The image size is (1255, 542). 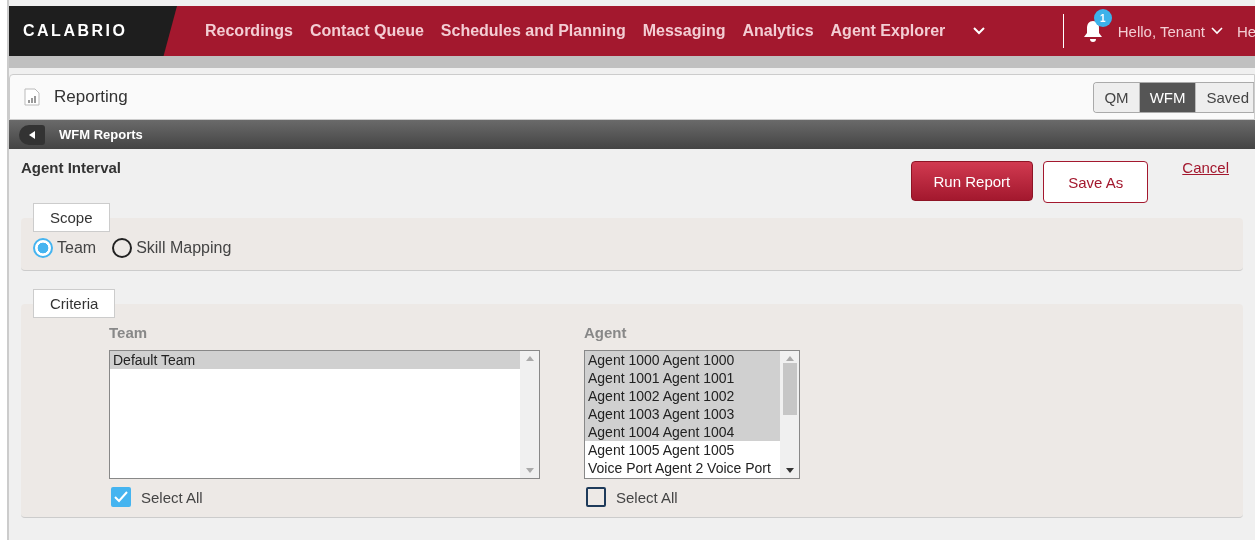 I want to click on list-item: Voice Port Agent 2 Voice Port, so click(x=682, y=468).